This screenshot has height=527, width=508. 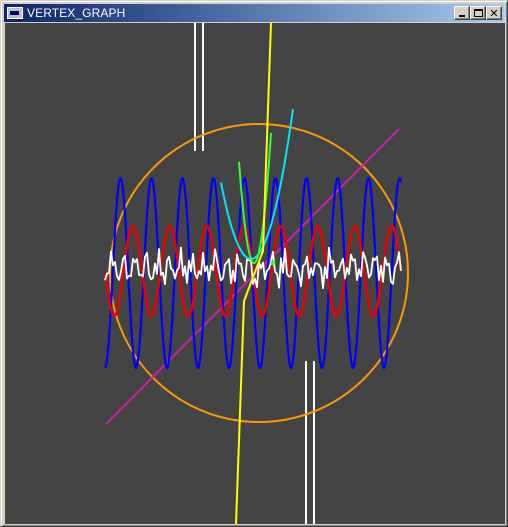 What do you see at coordinates (310, 442) in the screenshot?
I see `curve-vertical-white-right` at bounding box center [310, 442].